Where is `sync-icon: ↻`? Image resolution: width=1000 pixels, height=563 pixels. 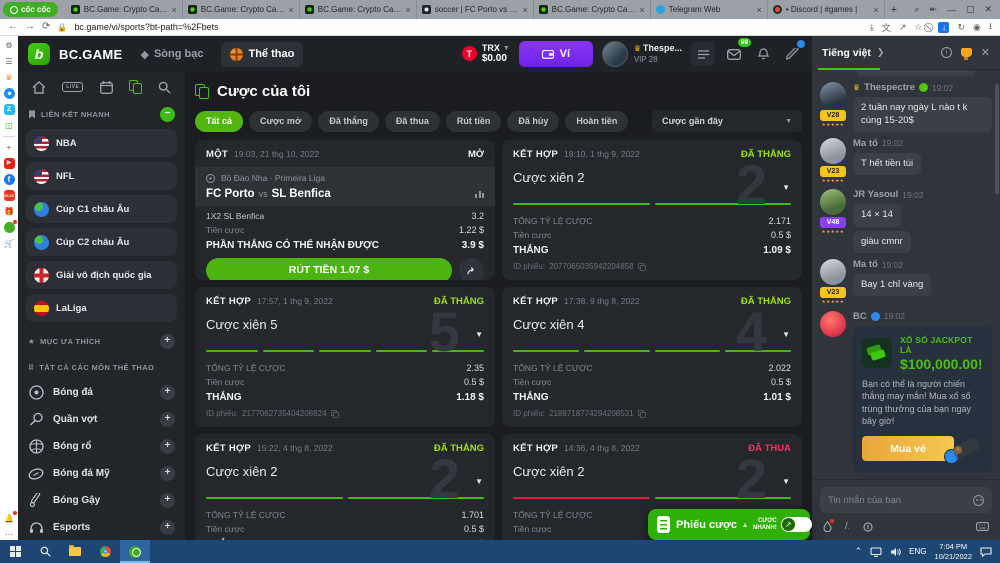
sync-icon: ↻ is located at coordinates (961, 27).